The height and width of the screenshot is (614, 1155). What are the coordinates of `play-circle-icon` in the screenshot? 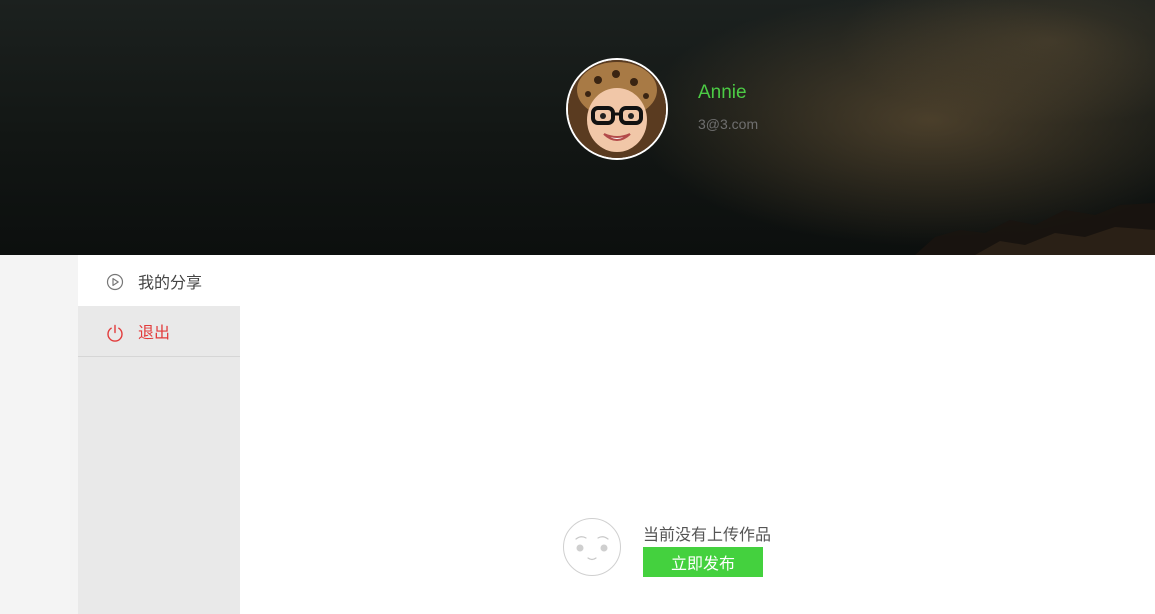 It's located at (115, 282).